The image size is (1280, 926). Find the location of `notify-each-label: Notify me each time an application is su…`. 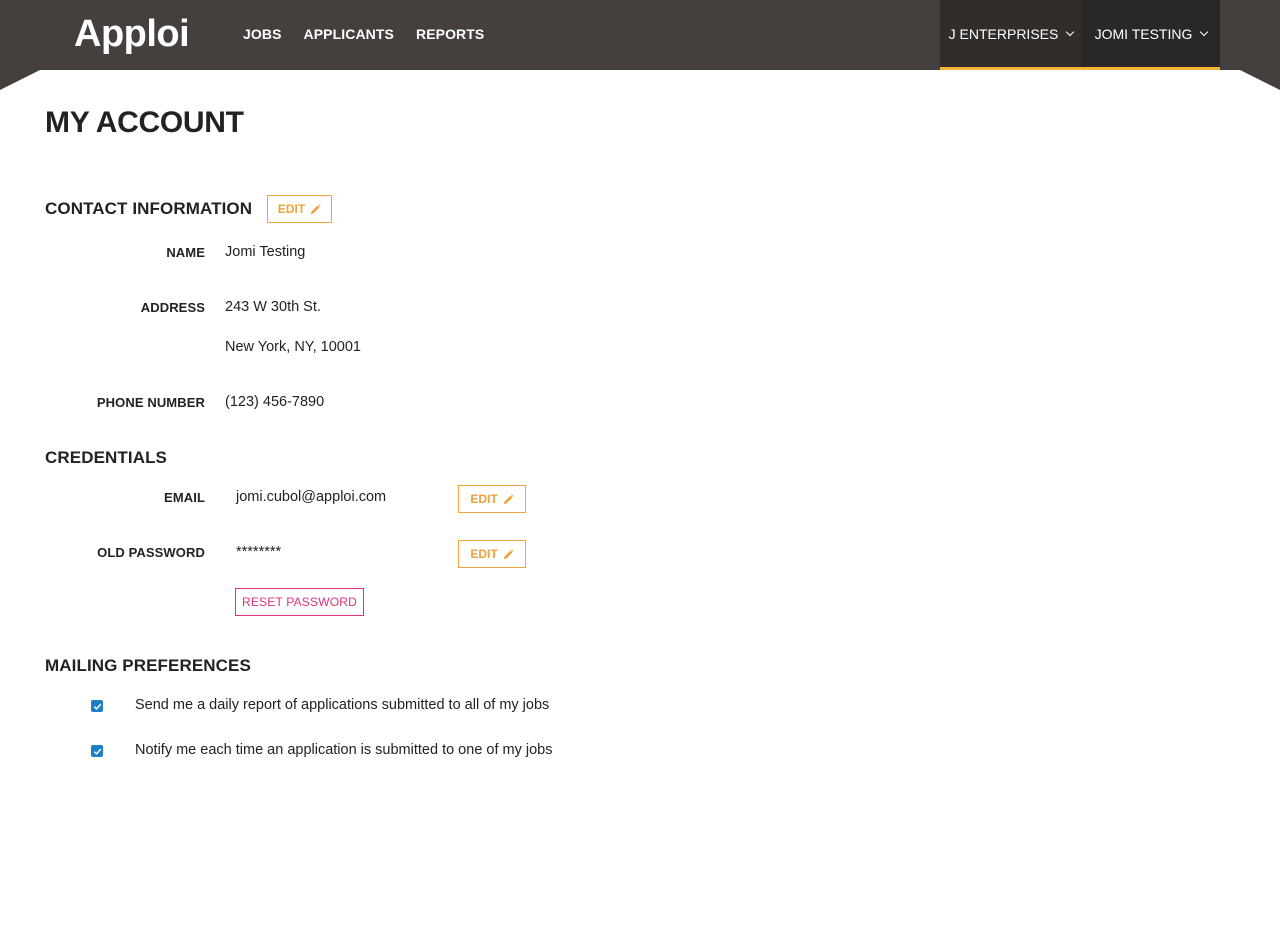

notify-each-label: Notify me each time an application is su… is located at coordinates (344, 750).